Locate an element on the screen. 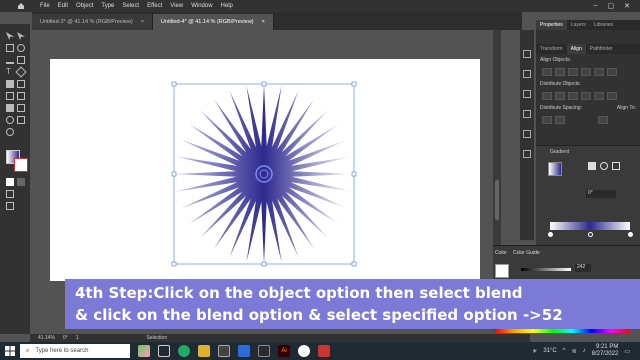 The height and width of the screenshot is (360, 640). tab-pathfinder: Pathfinder is located at coordinates (601, 49).